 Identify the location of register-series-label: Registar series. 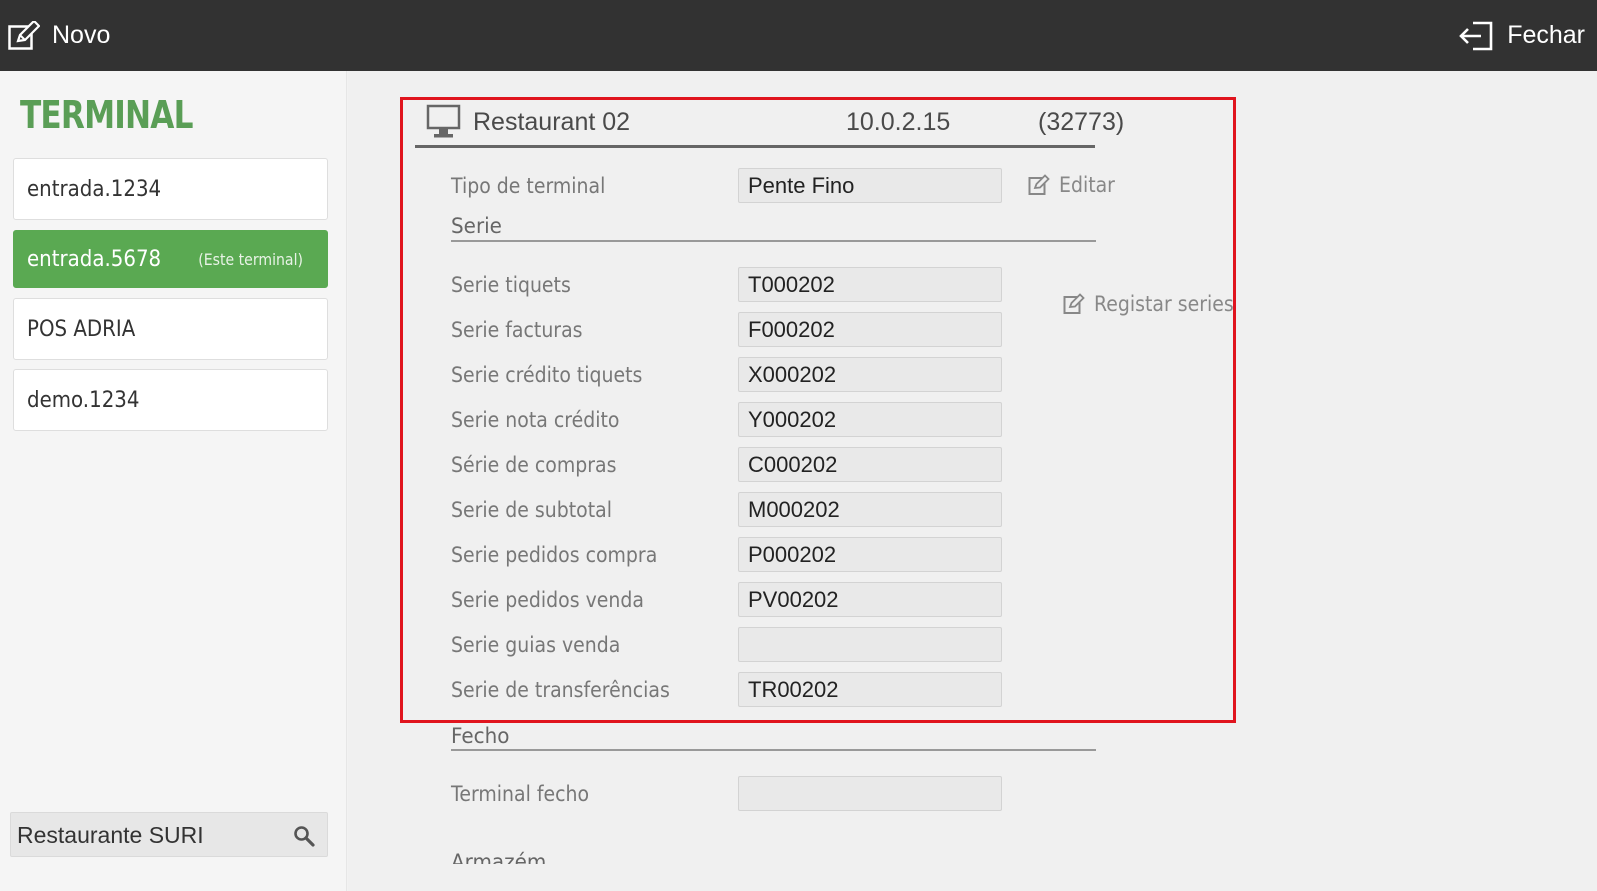
(1164, 304).